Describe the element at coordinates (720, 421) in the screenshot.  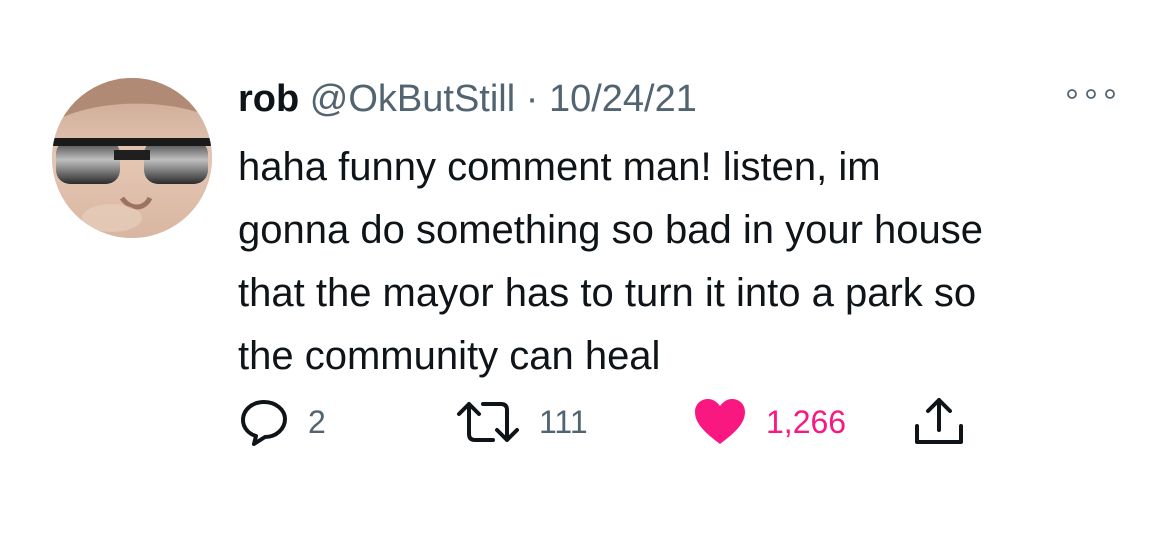
I see `heart-icon` at that location.